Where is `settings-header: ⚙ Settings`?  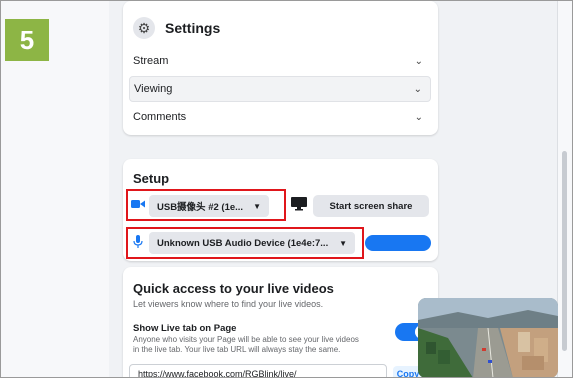
settings-header: ⚙ Settings is located at coordinates (176, 28).